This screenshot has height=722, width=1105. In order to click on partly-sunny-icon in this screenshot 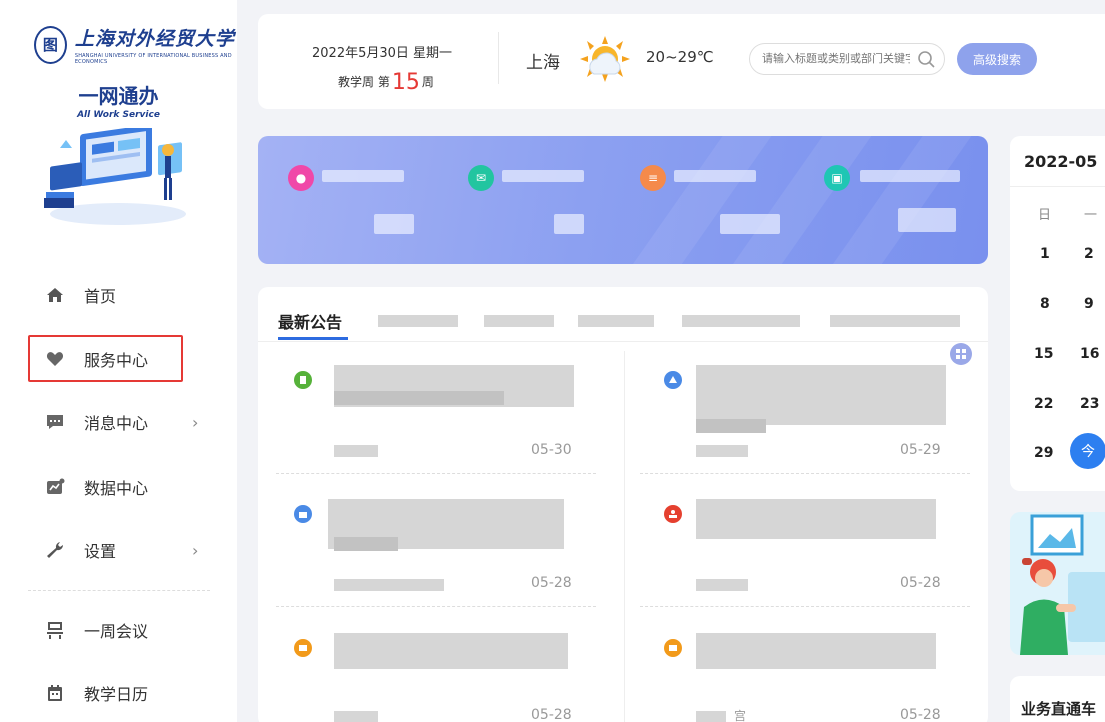, I will do `click(605, 59)`.